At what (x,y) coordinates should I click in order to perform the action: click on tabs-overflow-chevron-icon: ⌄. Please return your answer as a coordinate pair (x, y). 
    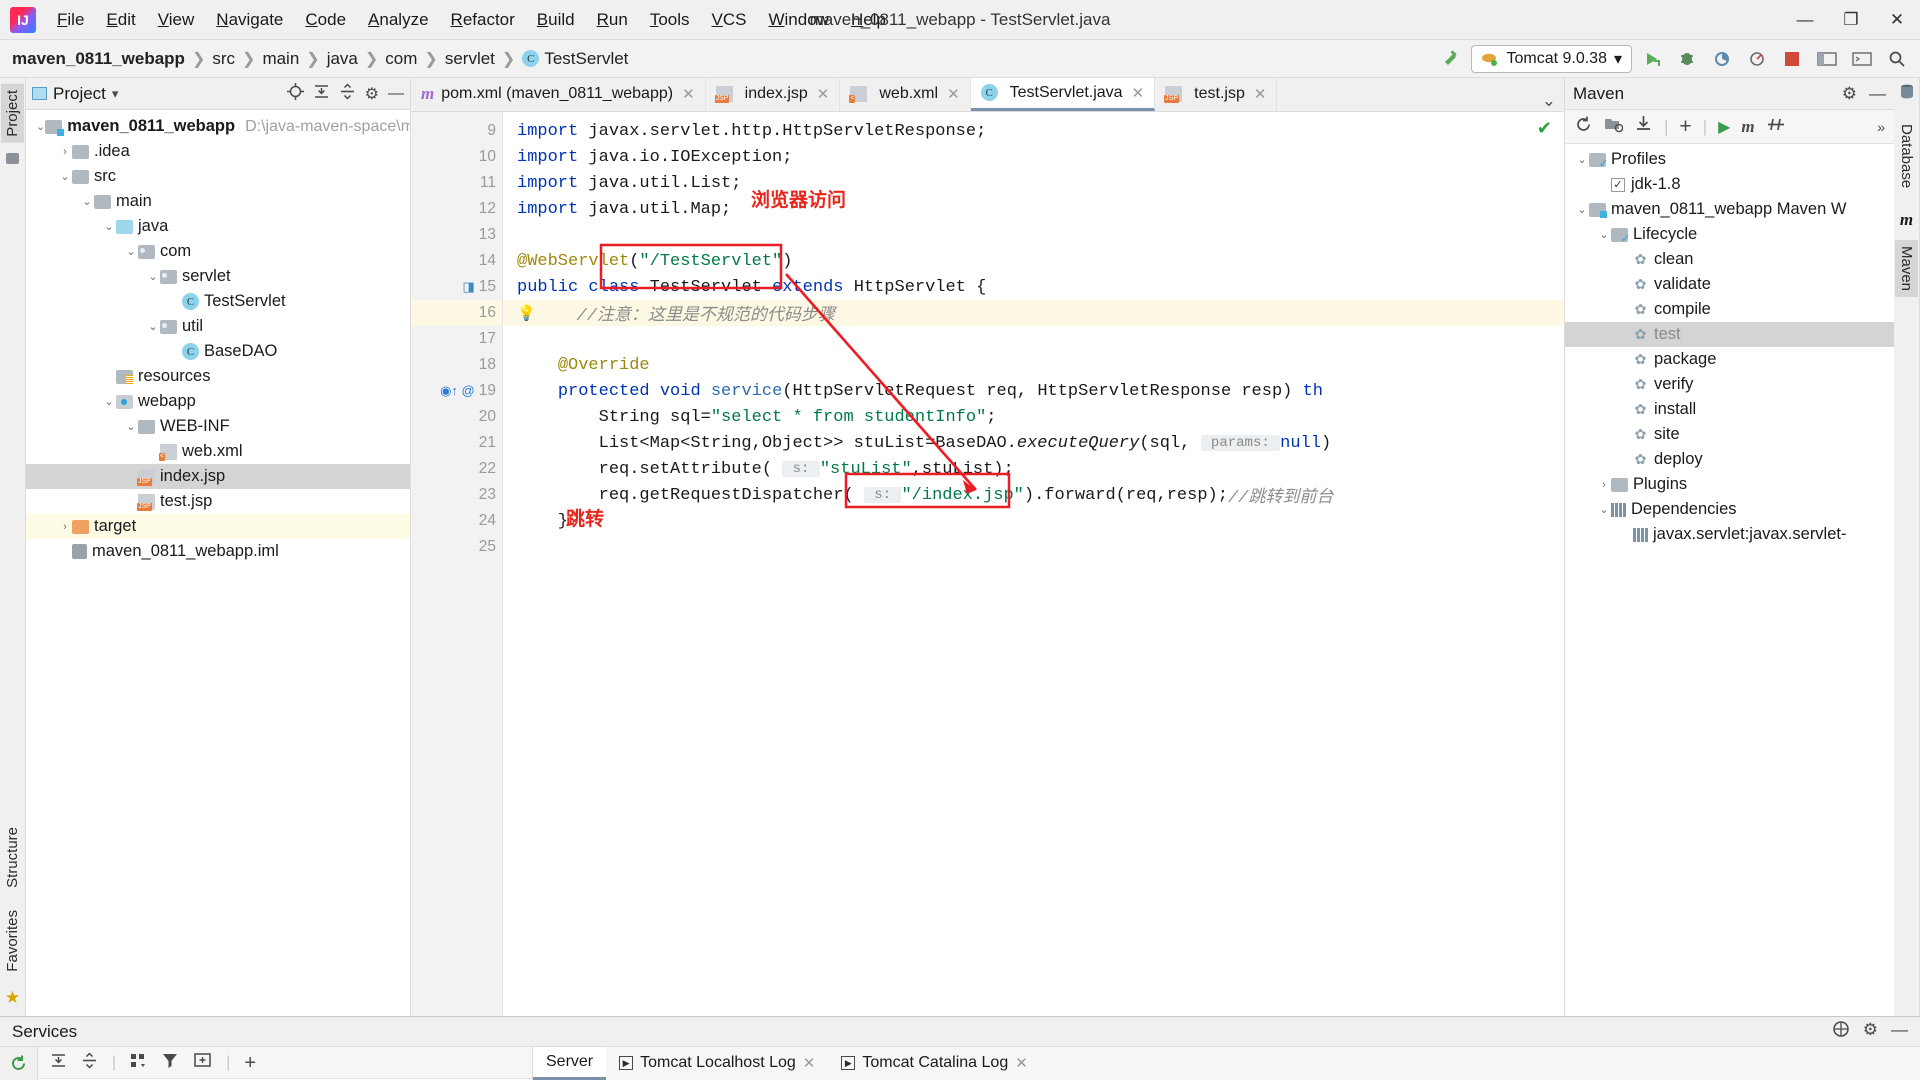
    Looking at the image, I should click on (1549, 101).